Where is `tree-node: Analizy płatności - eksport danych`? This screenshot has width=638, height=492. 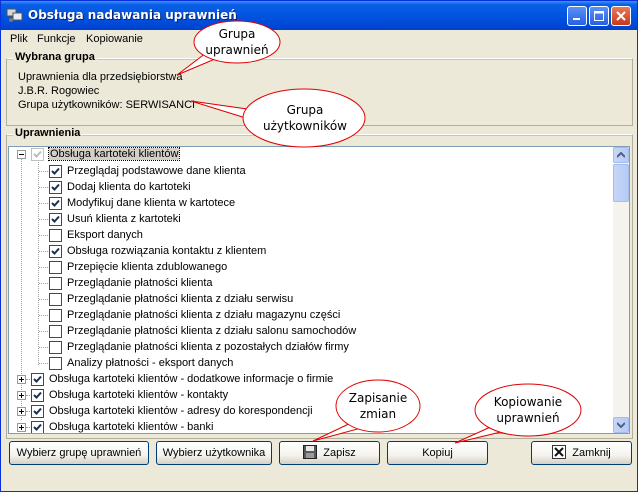 tree-node: Analizy płatności - eksport danych is located at coordinates (309, 363).